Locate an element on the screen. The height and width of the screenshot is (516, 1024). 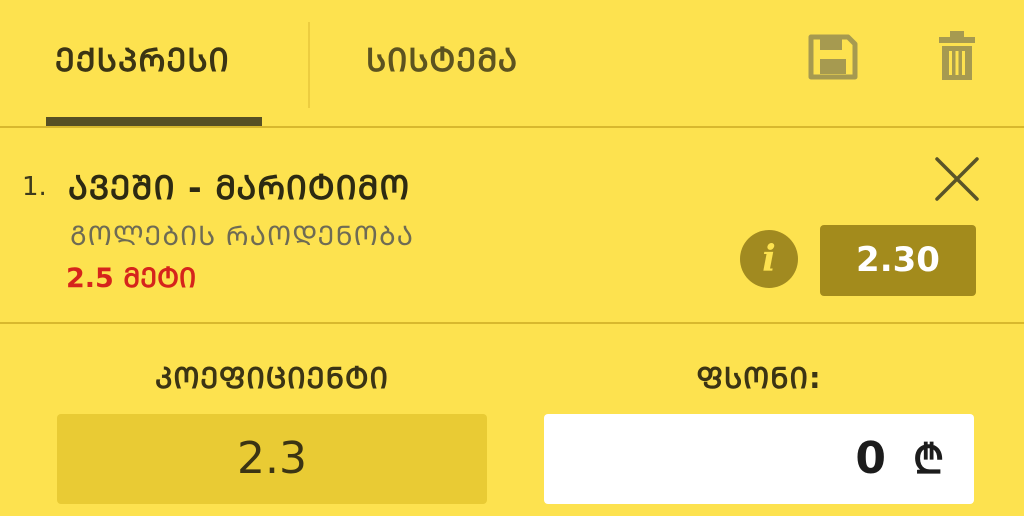
info-glyph: i is located at coordinates (769, 259).